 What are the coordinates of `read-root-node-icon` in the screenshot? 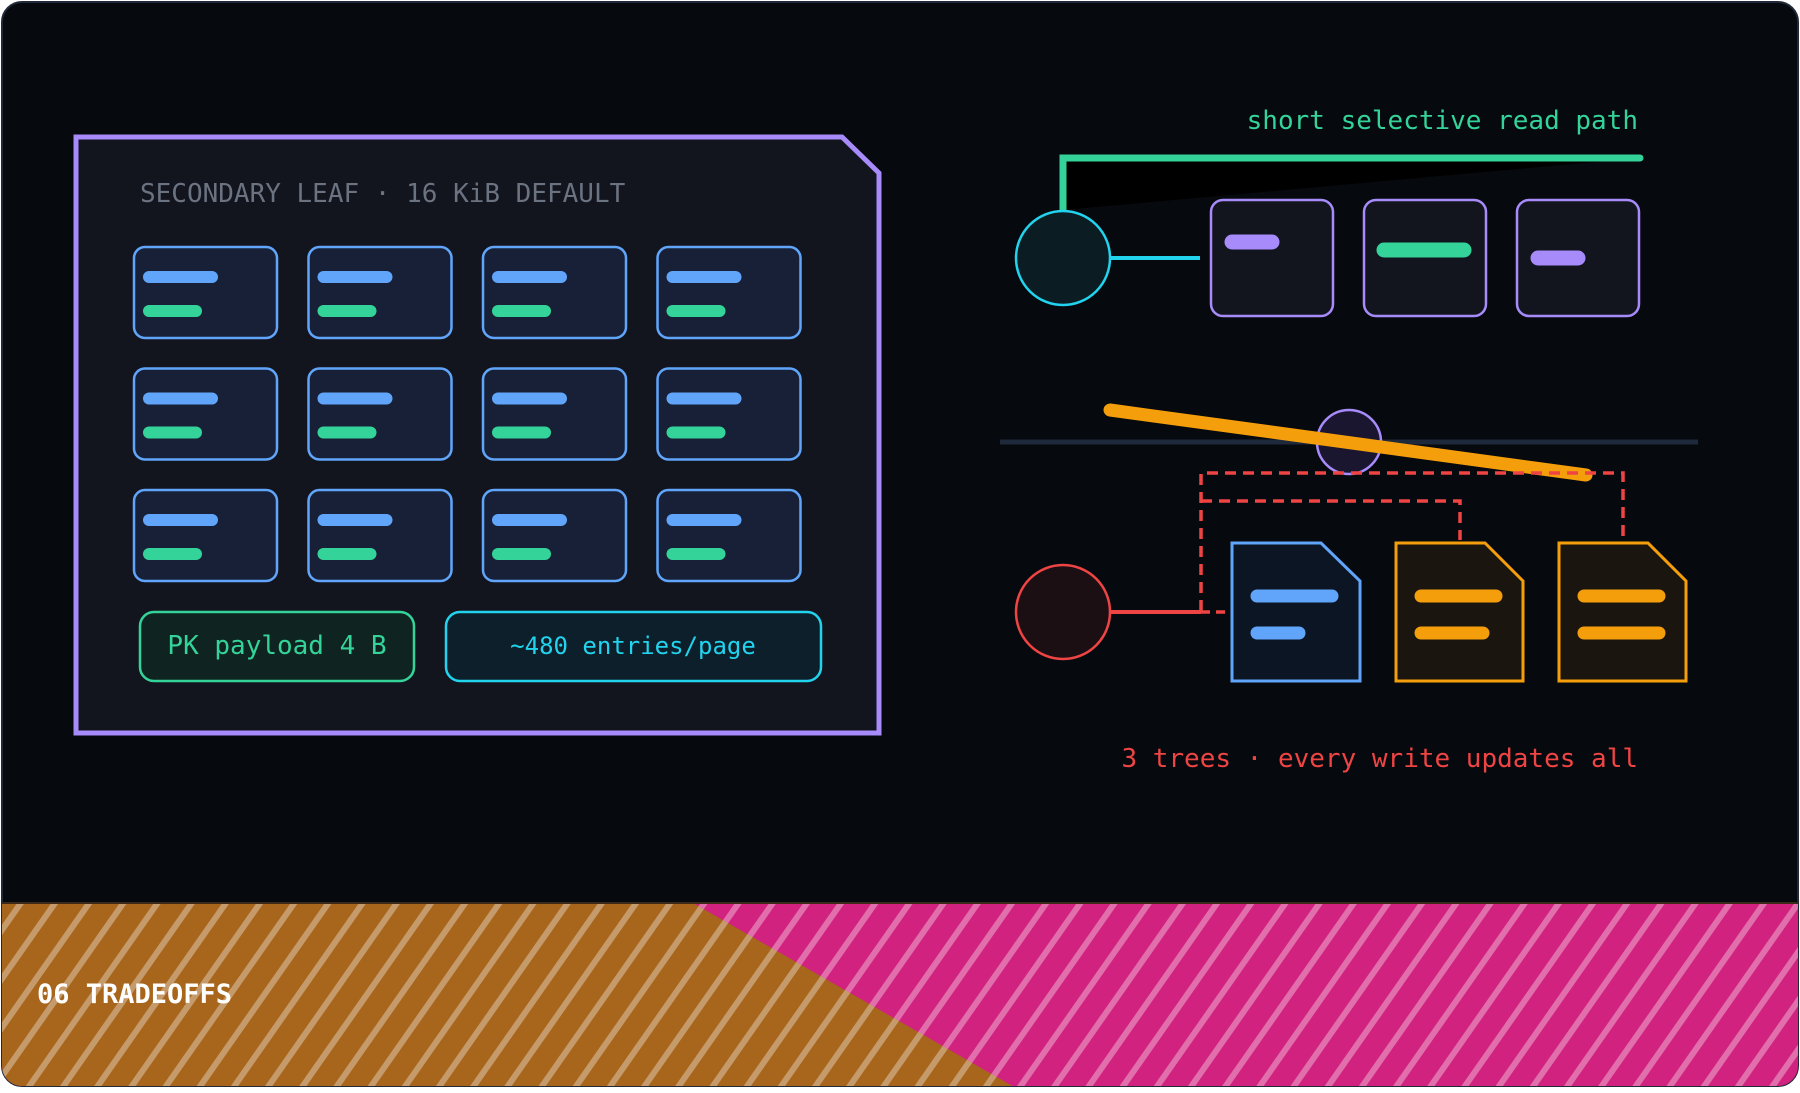 It's located at (1063, 258).